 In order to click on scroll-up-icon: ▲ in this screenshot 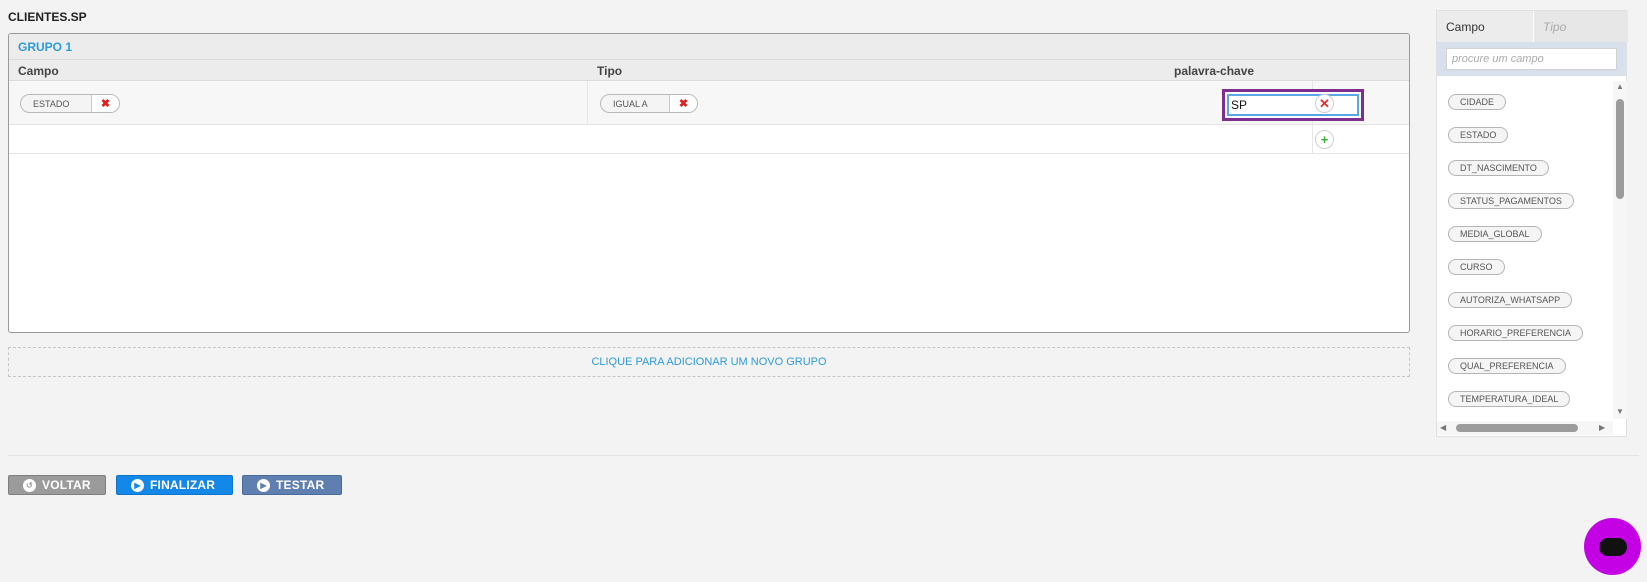, I will do `click(1620, 86)`.